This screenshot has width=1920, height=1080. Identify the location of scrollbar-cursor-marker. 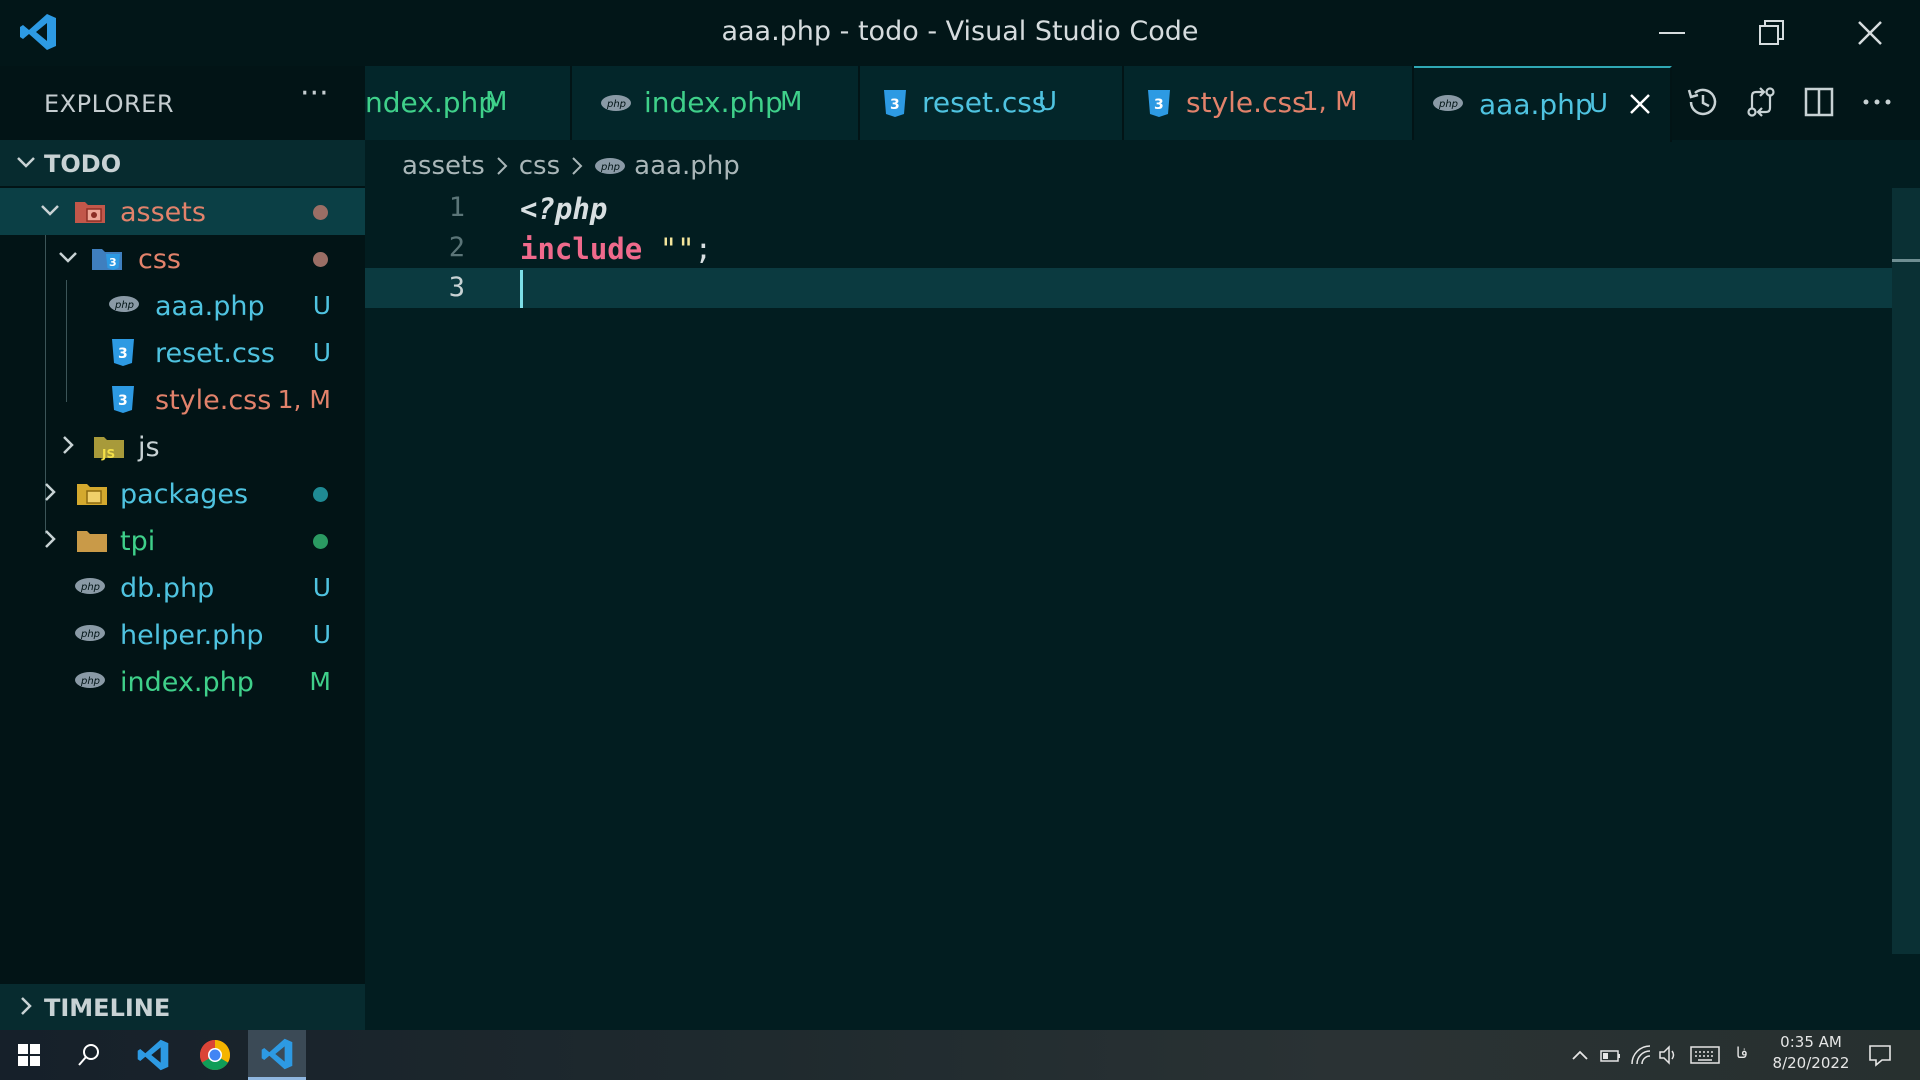
(1906, 260).